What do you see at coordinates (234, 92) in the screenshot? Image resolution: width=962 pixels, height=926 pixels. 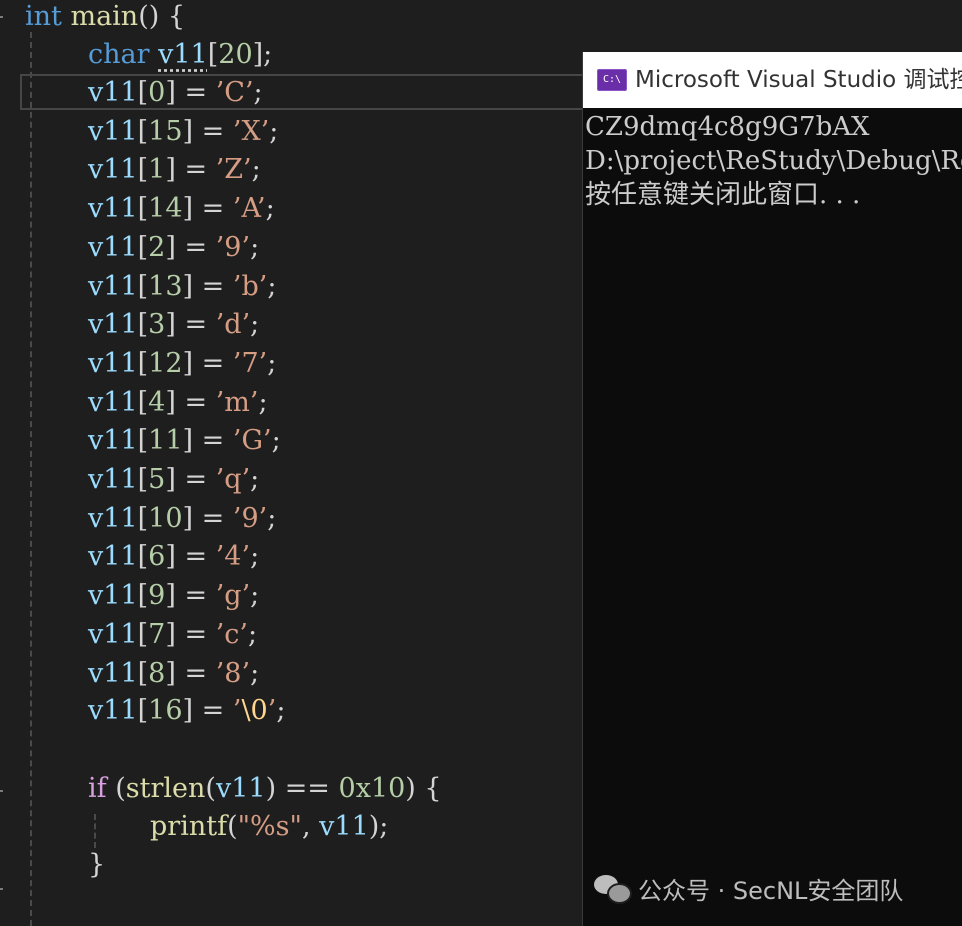 I see `char-literal: C` at bounding box center [234, 92].